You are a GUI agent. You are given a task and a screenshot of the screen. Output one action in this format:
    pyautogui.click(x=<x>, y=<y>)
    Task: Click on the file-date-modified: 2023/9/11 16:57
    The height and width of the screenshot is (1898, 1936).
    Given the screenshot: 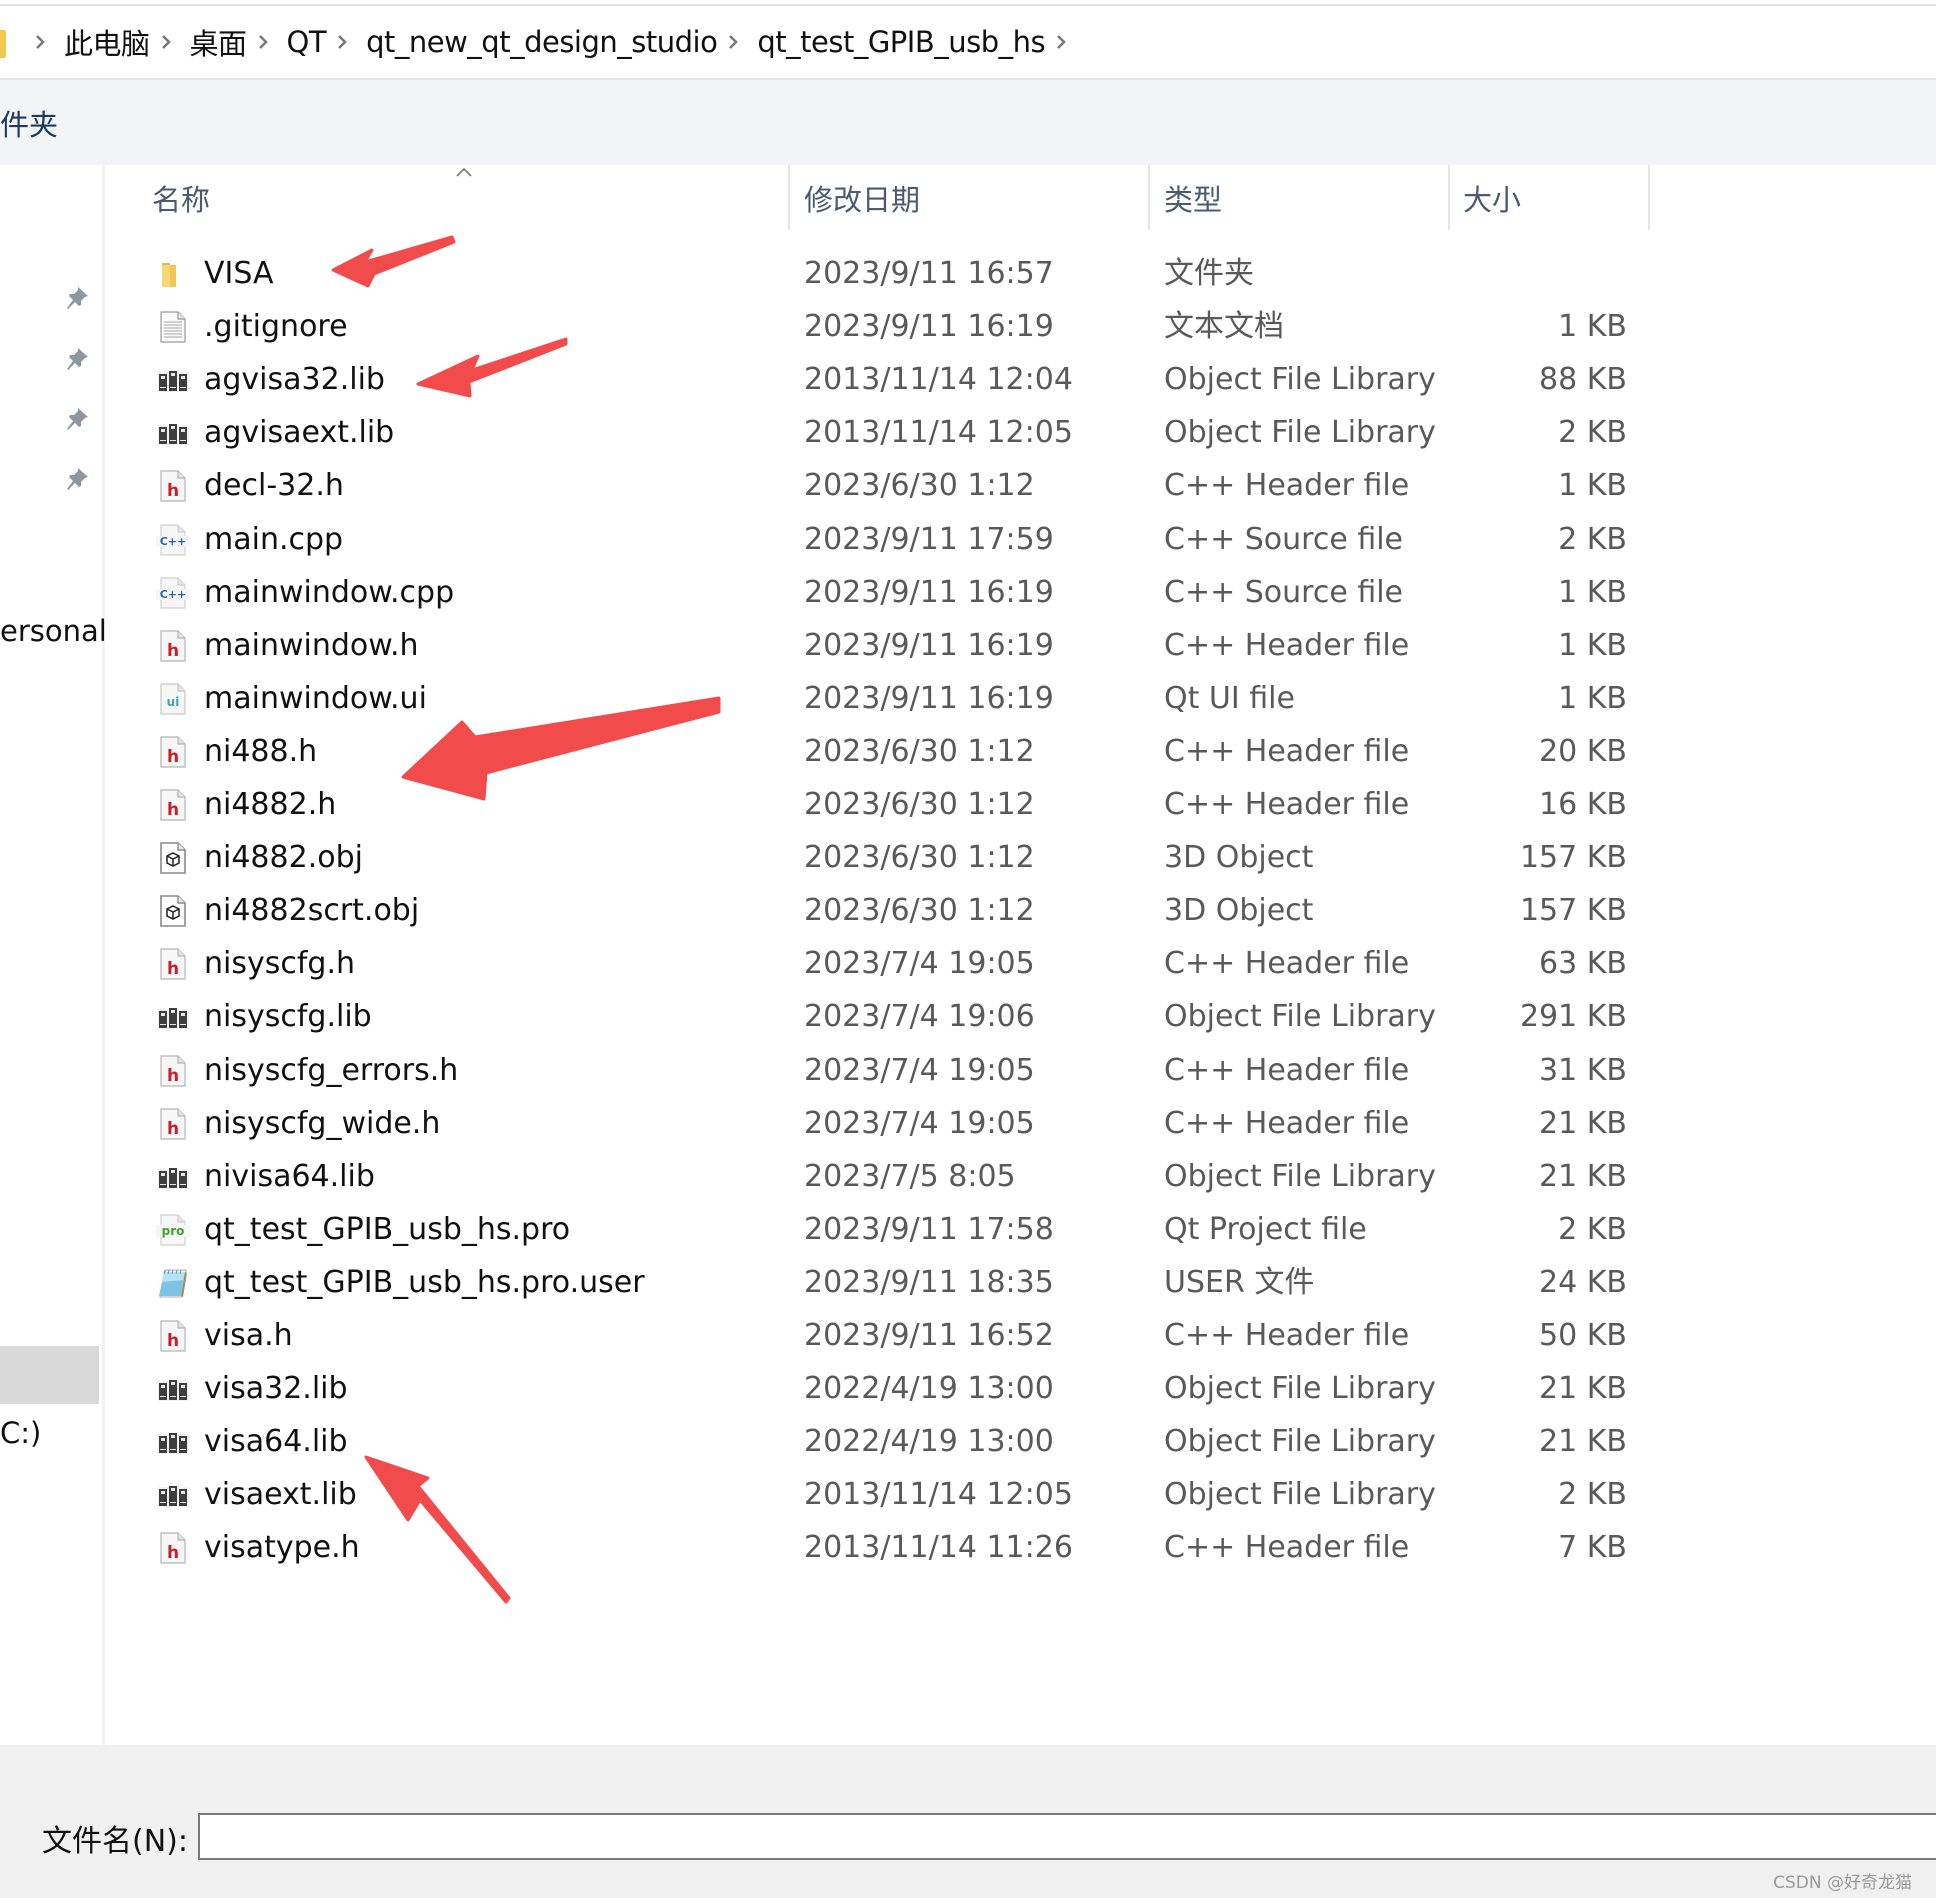 What is the action you would take?
    pyautogui.click(x=929, y=273)
    